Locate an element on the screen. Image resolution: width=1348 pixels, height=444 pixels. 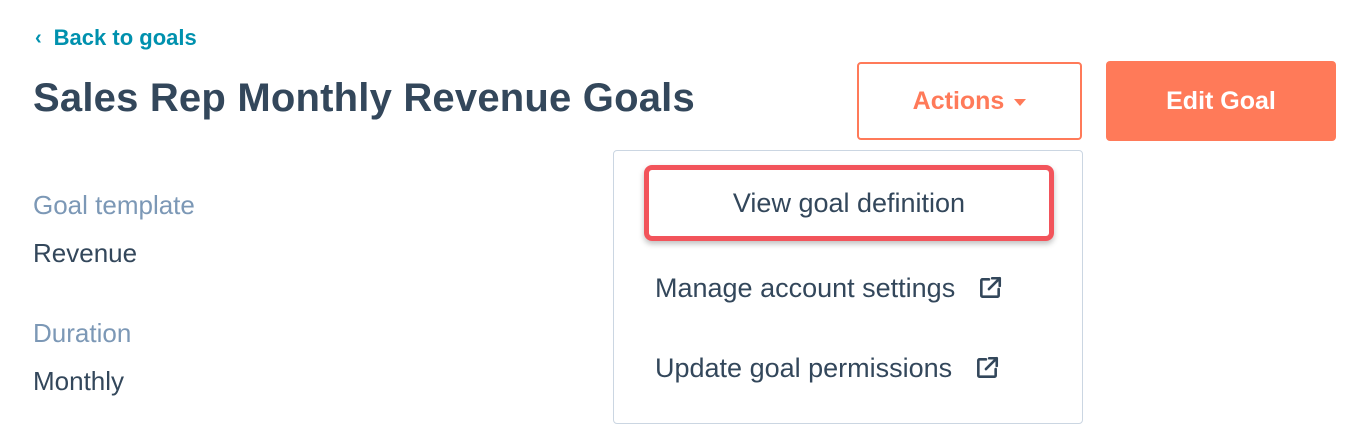
page-title: Sales Rep Monthly Revenue Goals is located at coordinates (364, 98).